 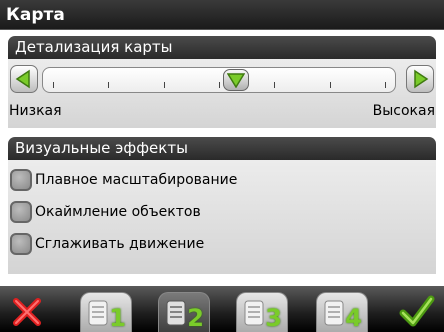 I want to click on profile-2-number: 2, so click(x=195, y=317).